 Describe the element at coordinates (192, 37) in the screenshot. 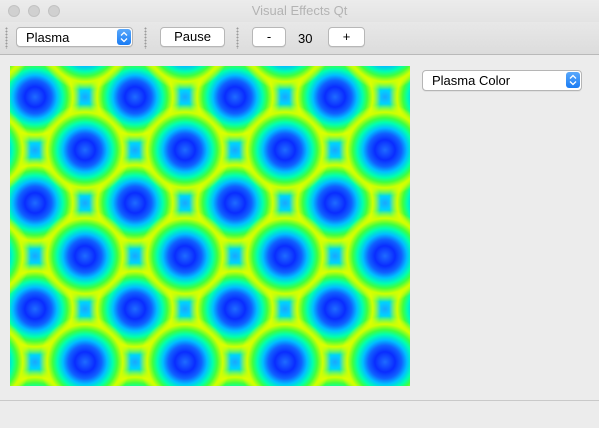

I see `pause-button: Pause` at that location.